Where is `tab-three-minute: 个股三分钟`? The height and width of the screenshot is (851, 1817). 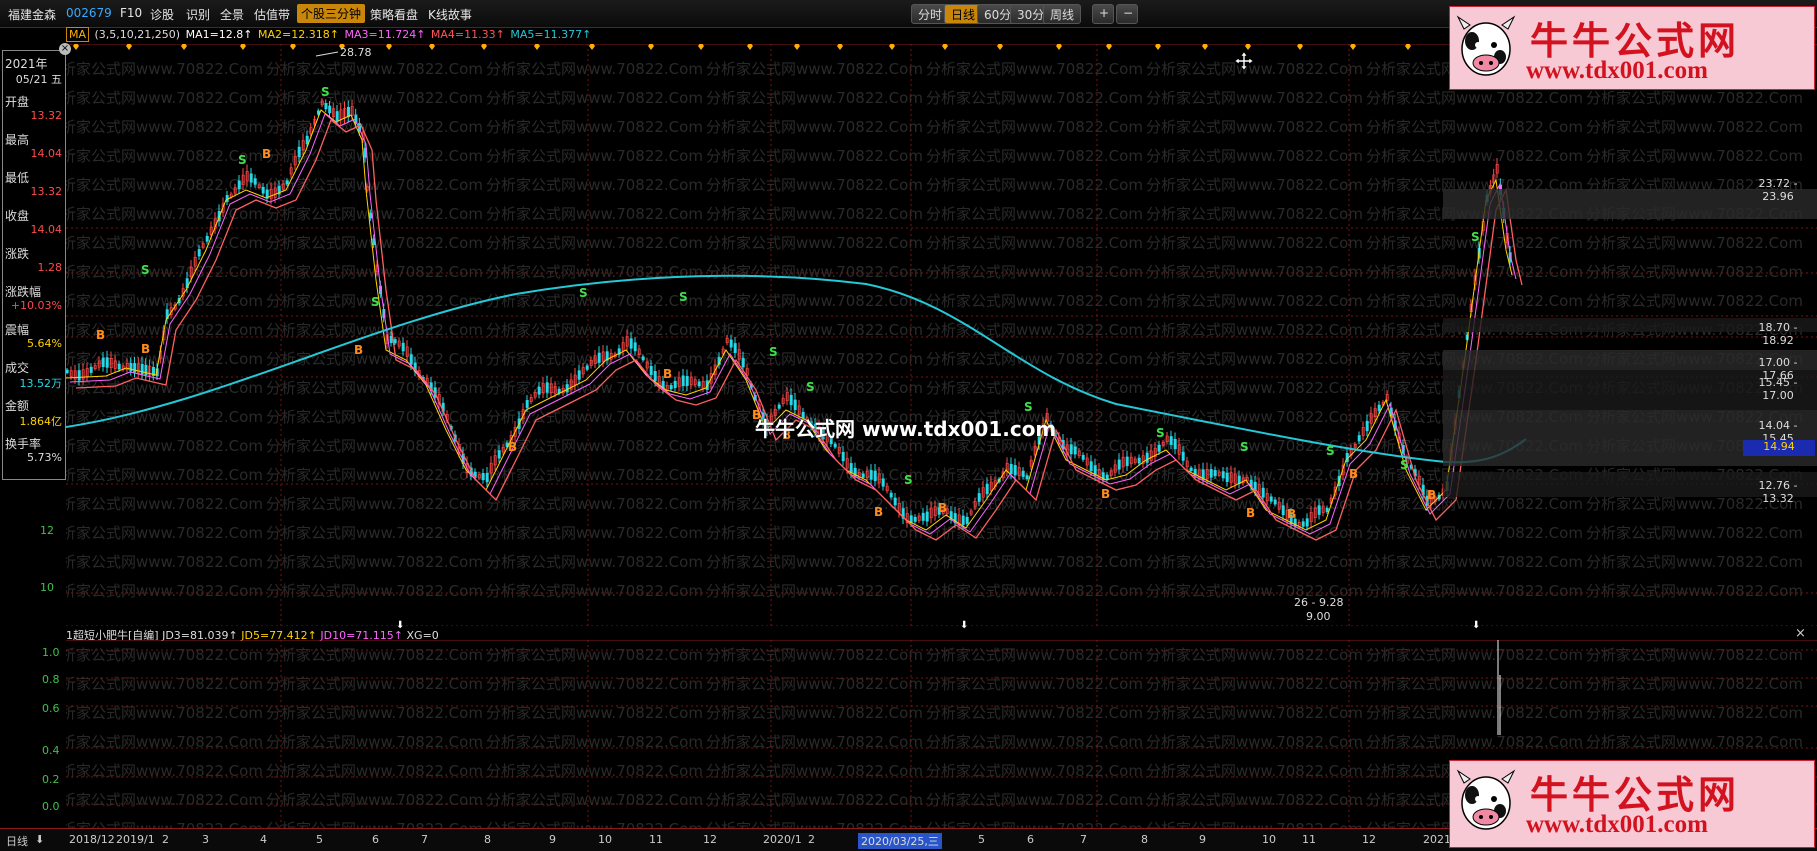 tab-three-minute: 个股三分钟 is located at coordinates (331, 13).